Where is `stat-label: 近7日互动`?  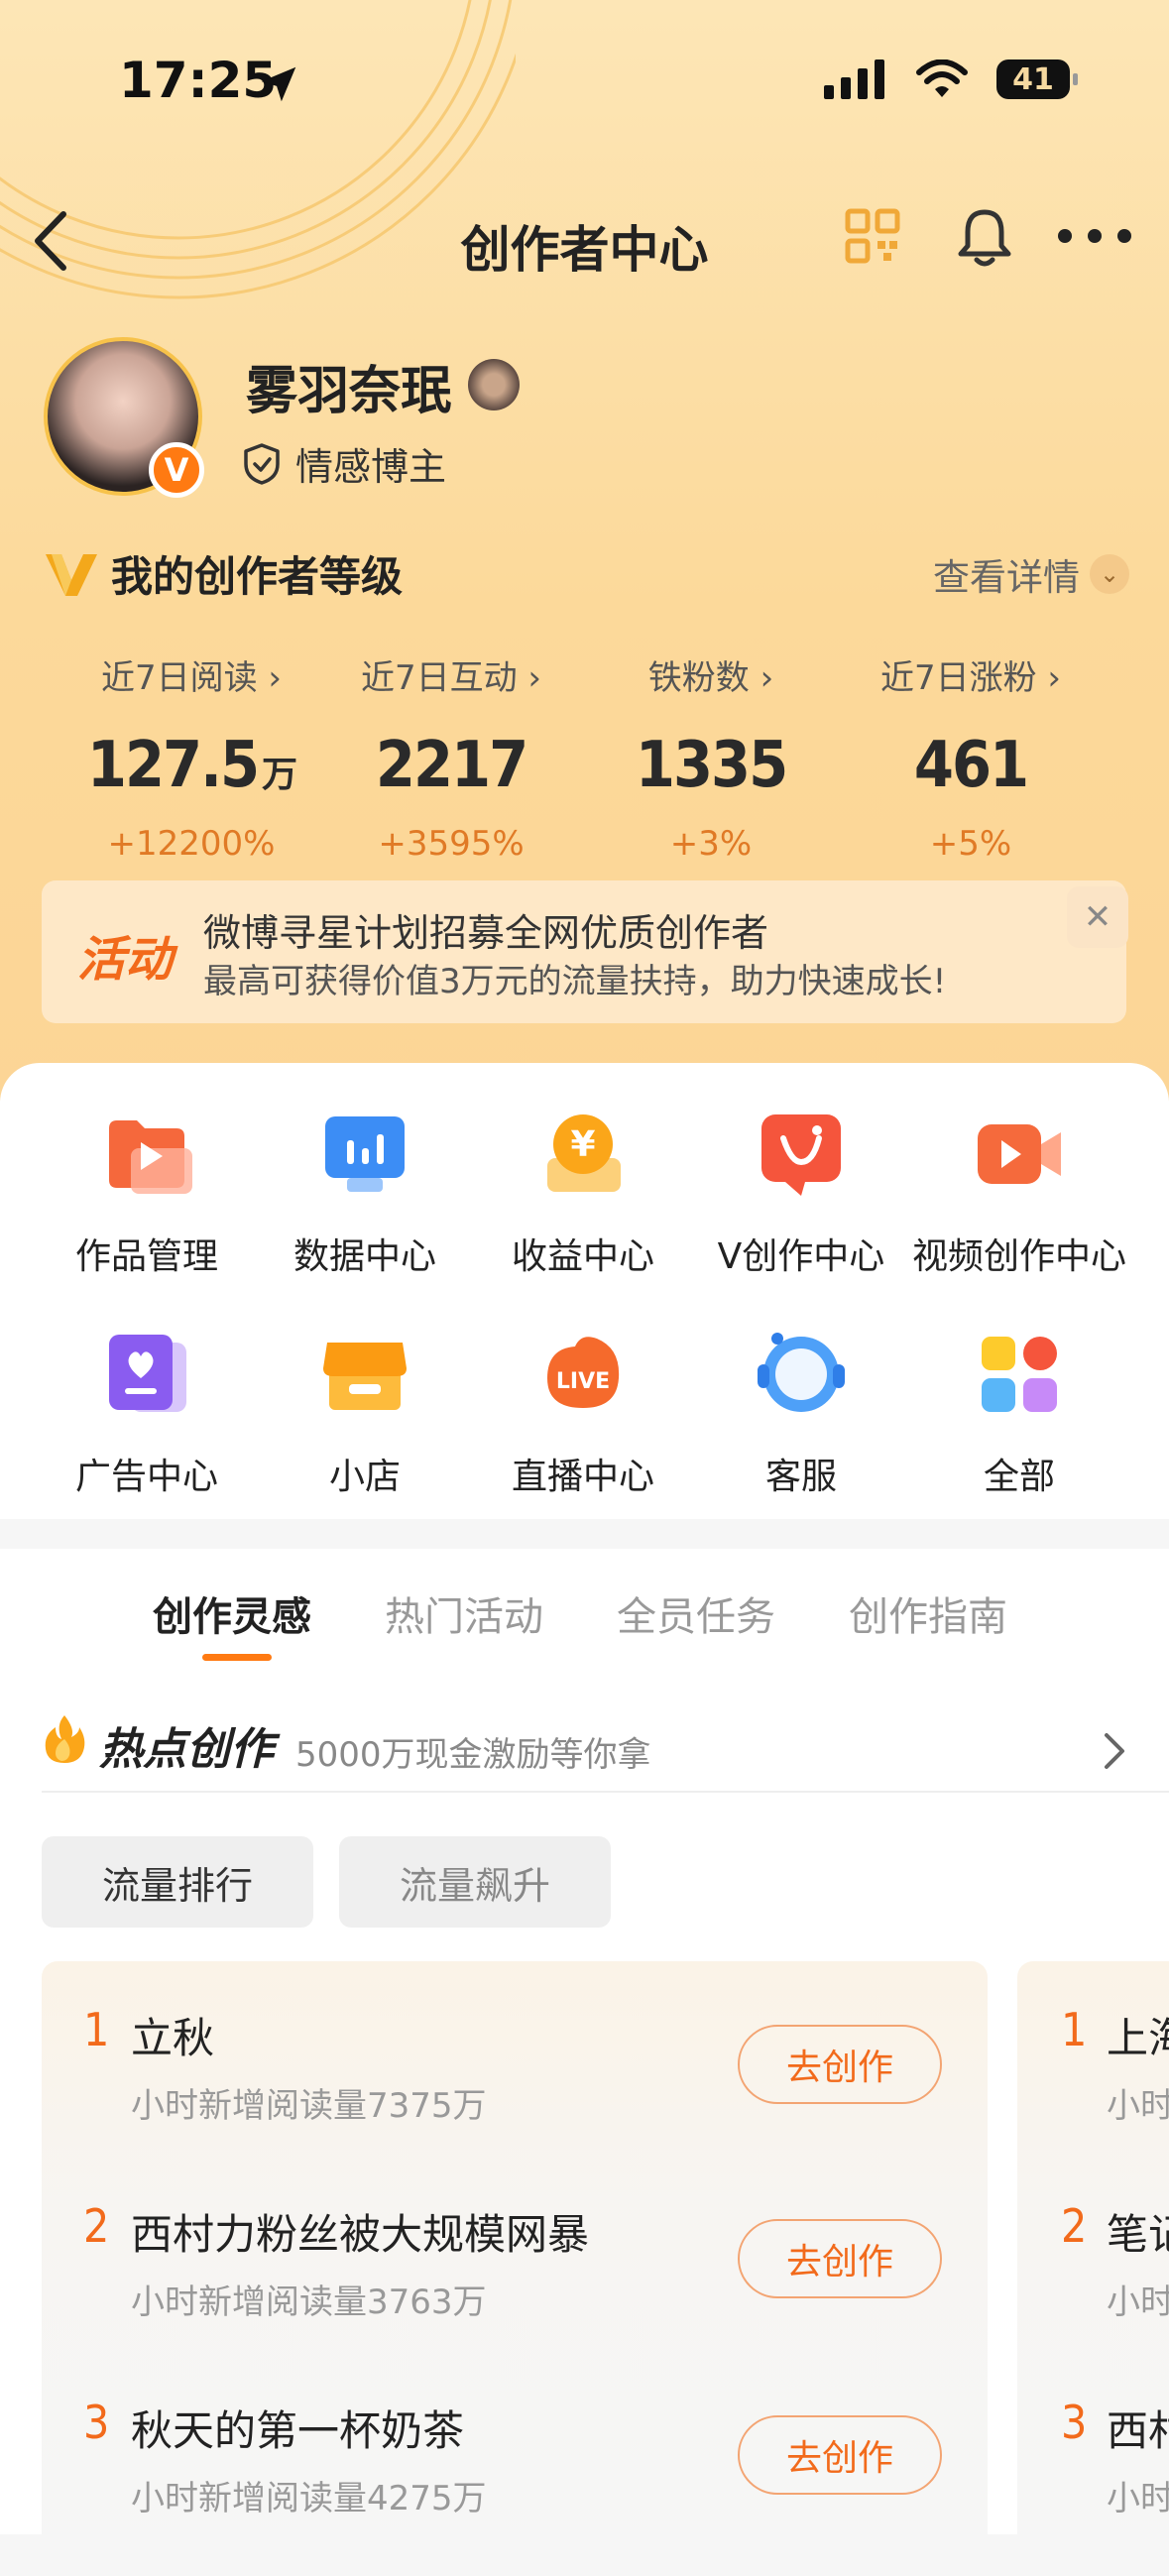 stat-label: 近7日互动 is located at coordinates (439, 678).